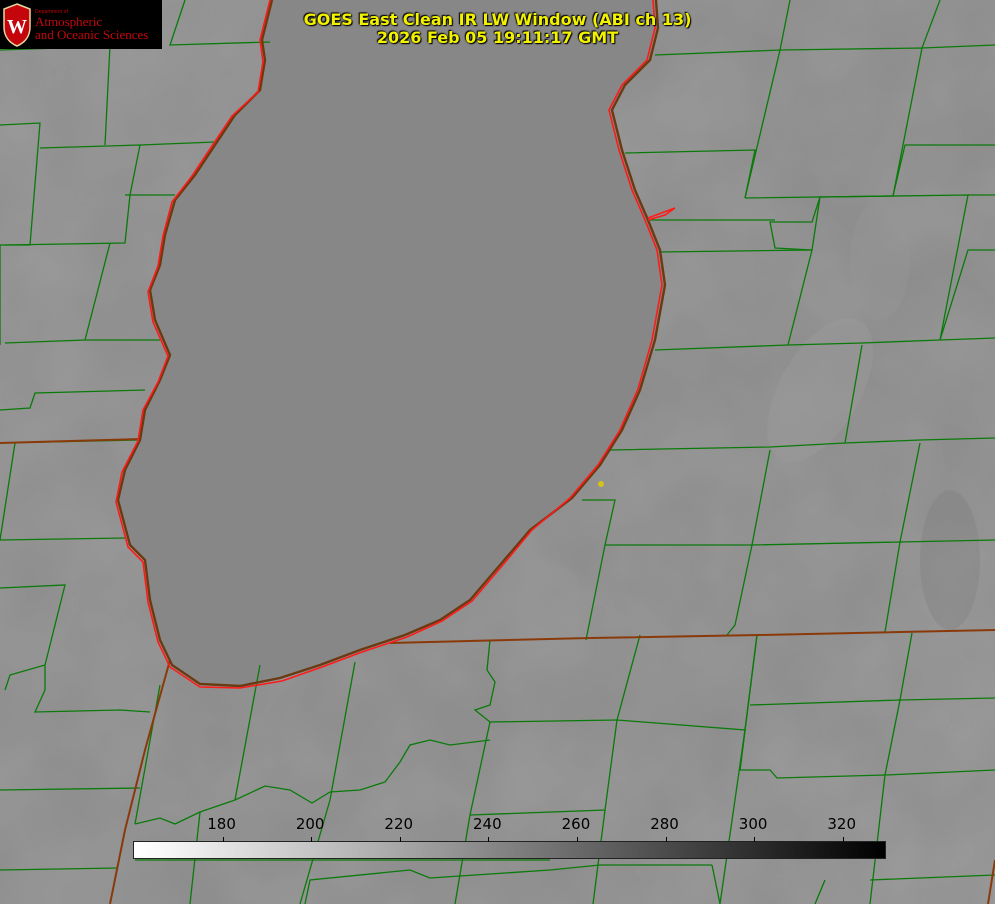 Image resolution: width=995 pixels, height=904 pixels. I want to click on colorbar-tick-label: 180, so click(221, 824).